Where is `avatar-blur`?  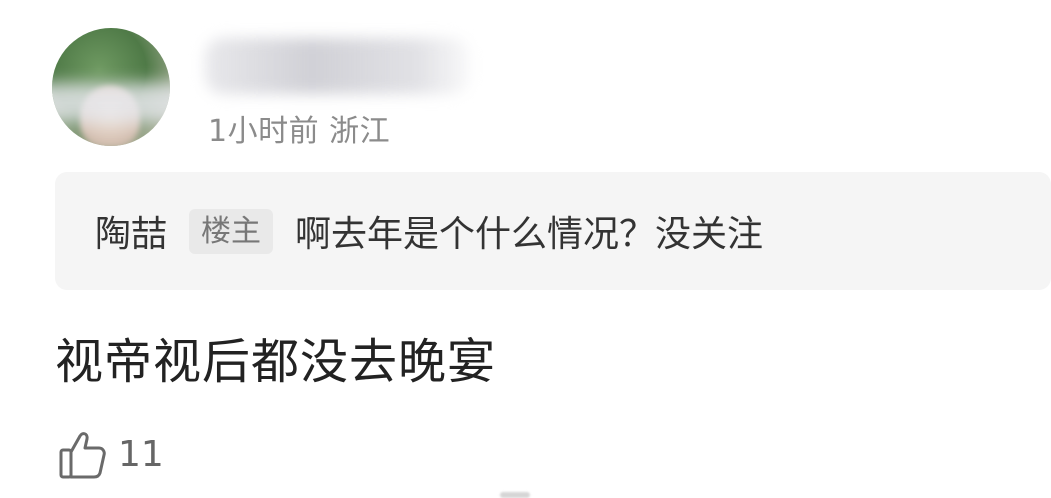 avatar-blur is located at coordinates (111, 103).